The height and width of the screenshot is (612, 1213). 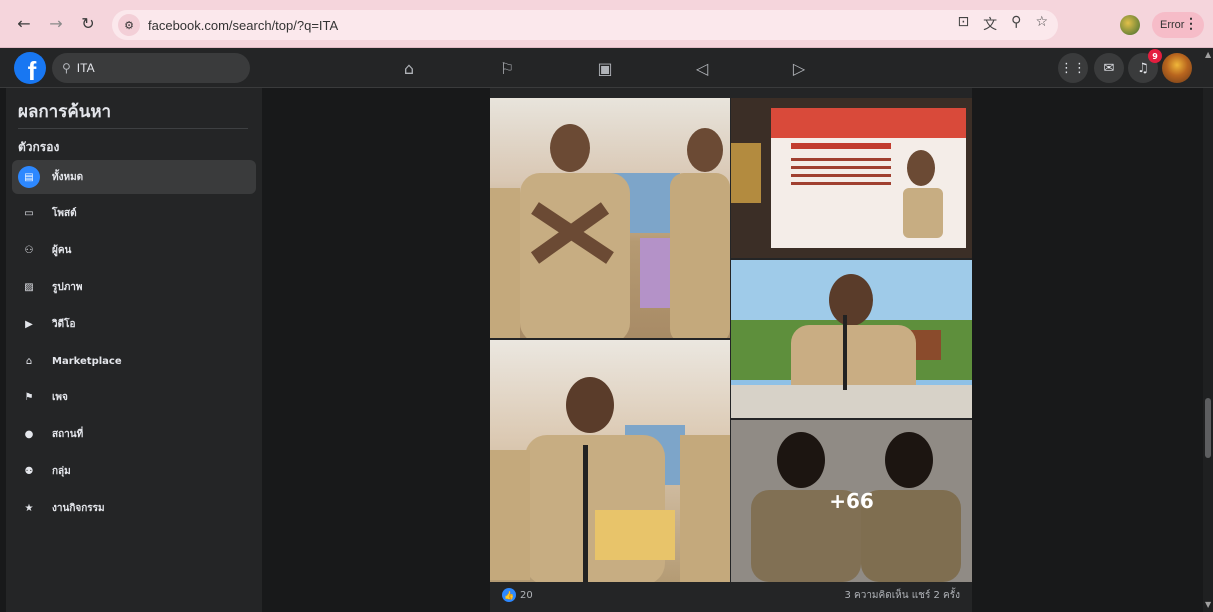 I want to click on address-bar: ⚙ facebook.com/search/top/?q=ITA ⊡ 文 ⚲ ☆, so click(x=585, y=25).